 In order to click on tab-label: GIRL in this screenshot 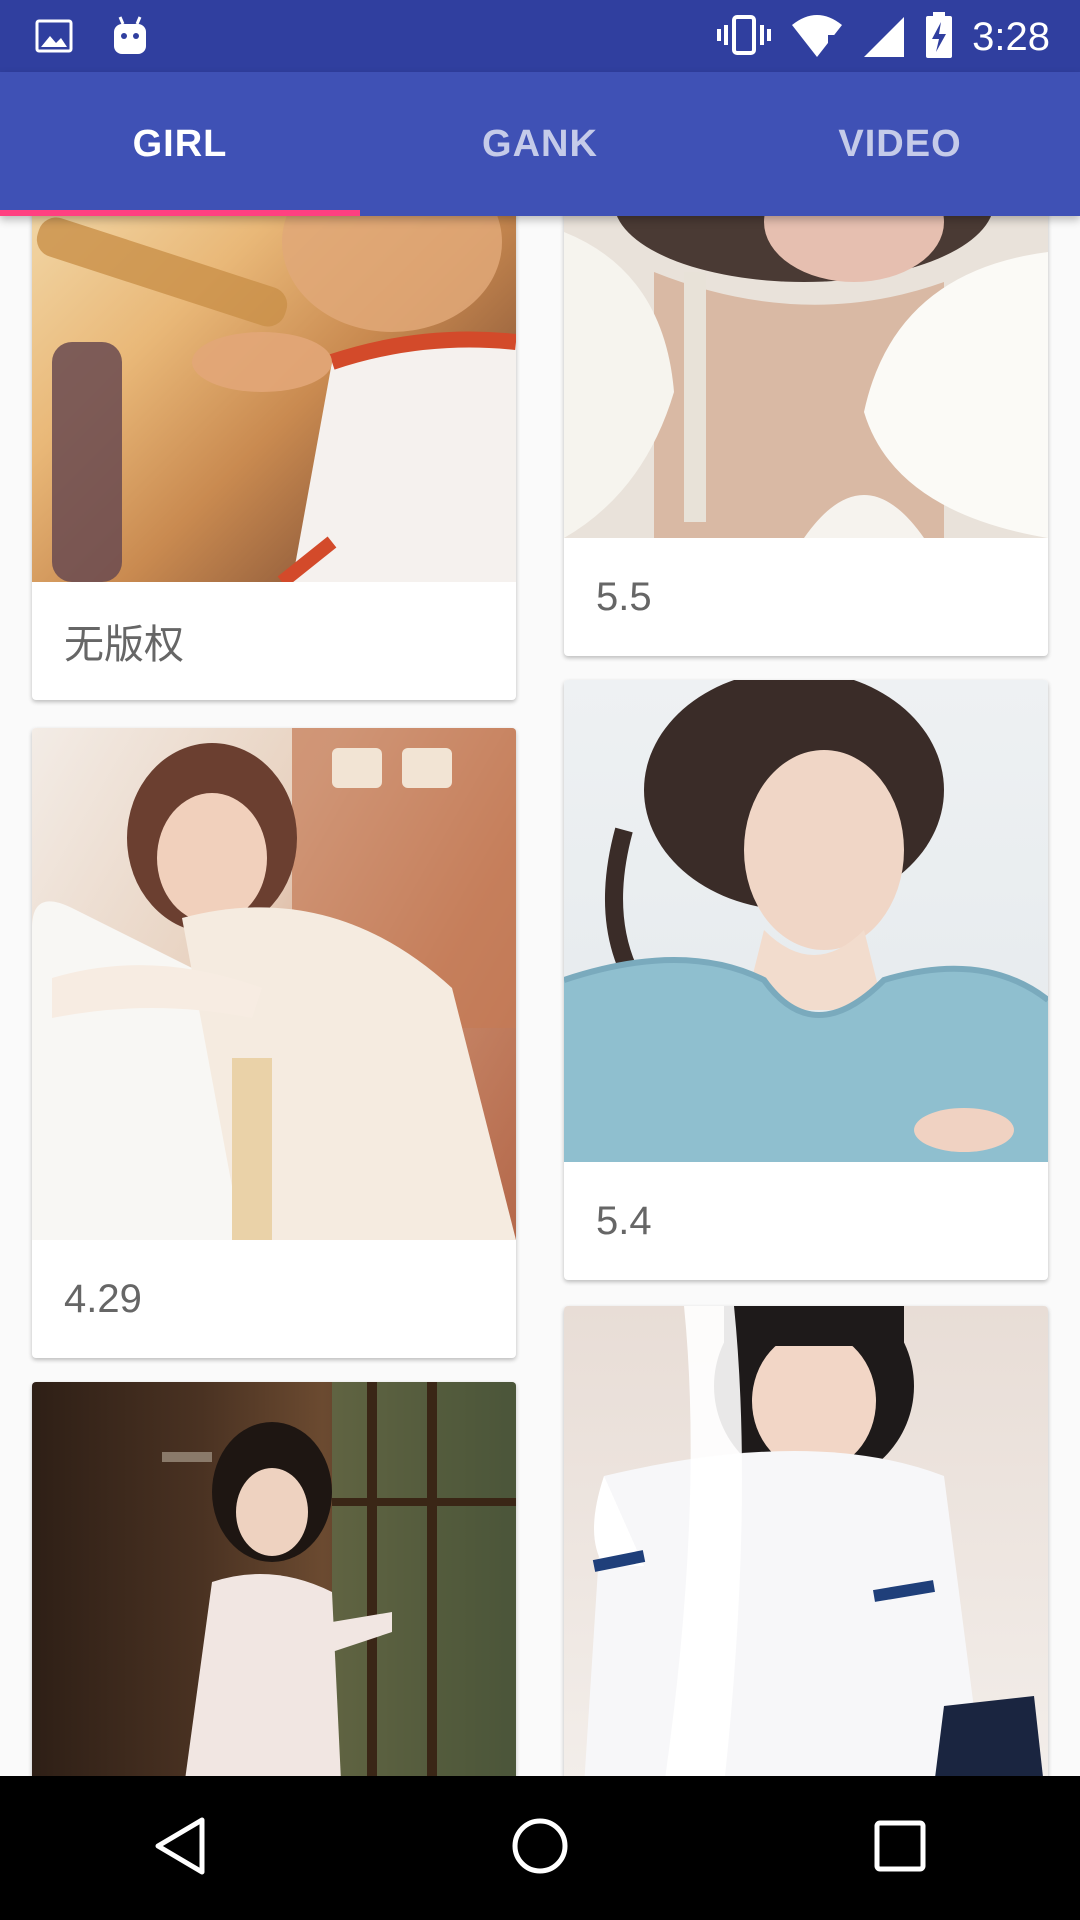, I will do `click(180, 143)`.